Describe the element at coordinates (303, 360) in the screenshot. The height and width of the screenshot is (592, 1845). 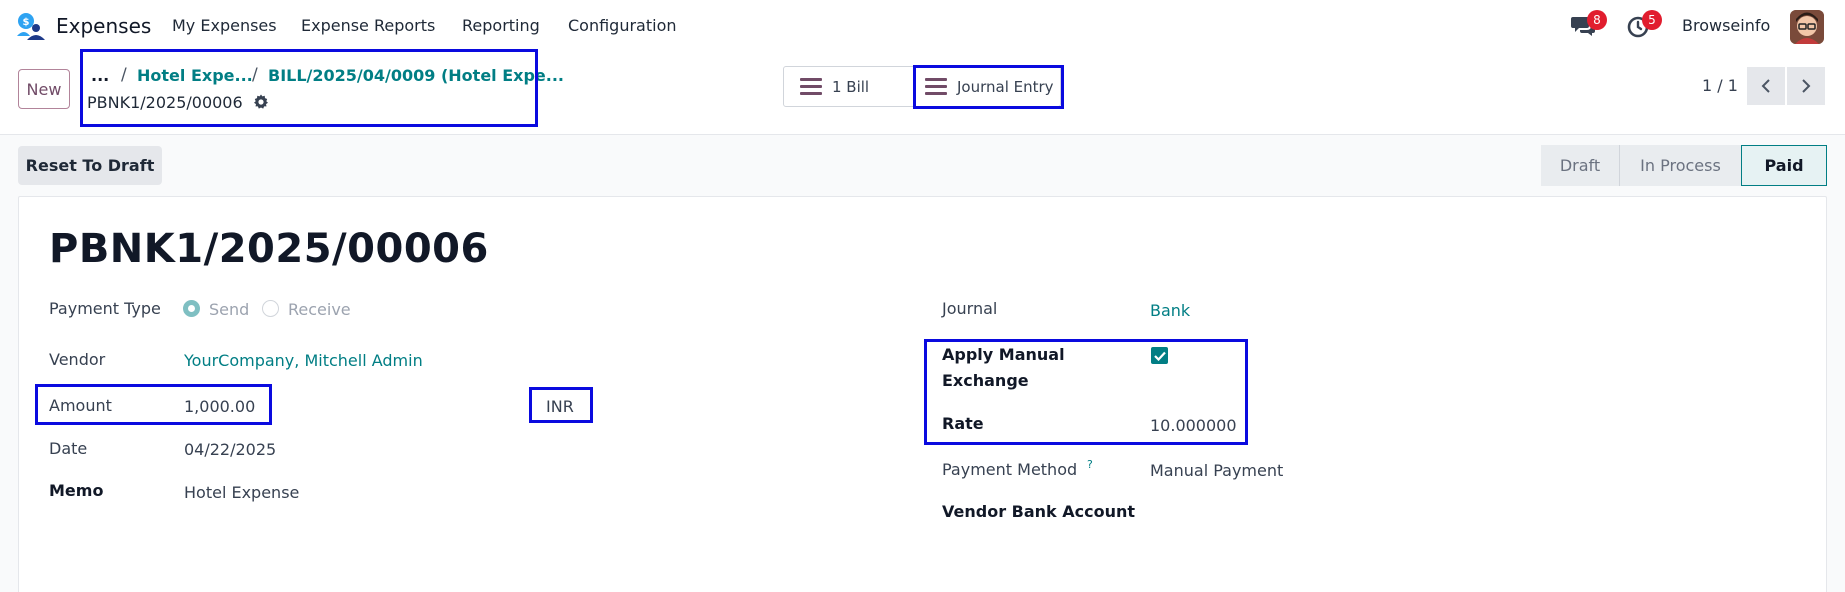
I see `vendor-field: YourCompany, Mitchell Admin` at that location.